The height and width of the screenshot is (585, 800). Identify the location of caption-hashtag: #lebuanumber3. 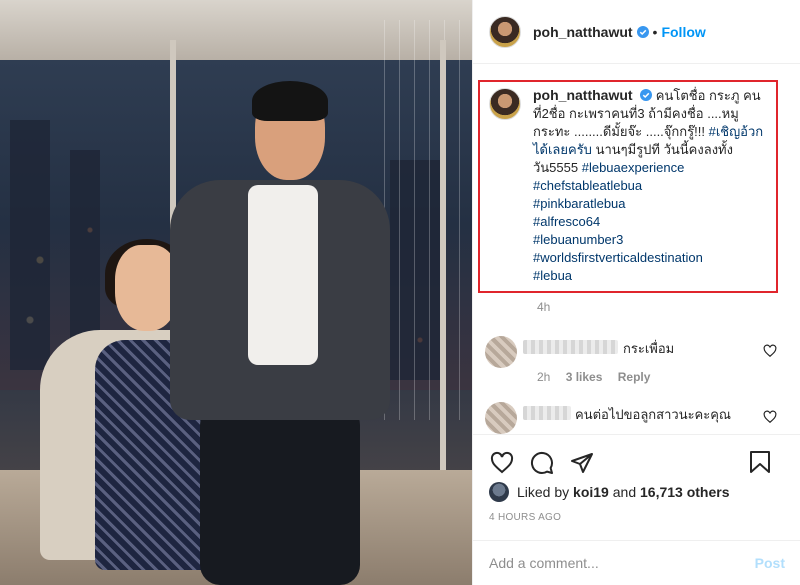
(653, 240).